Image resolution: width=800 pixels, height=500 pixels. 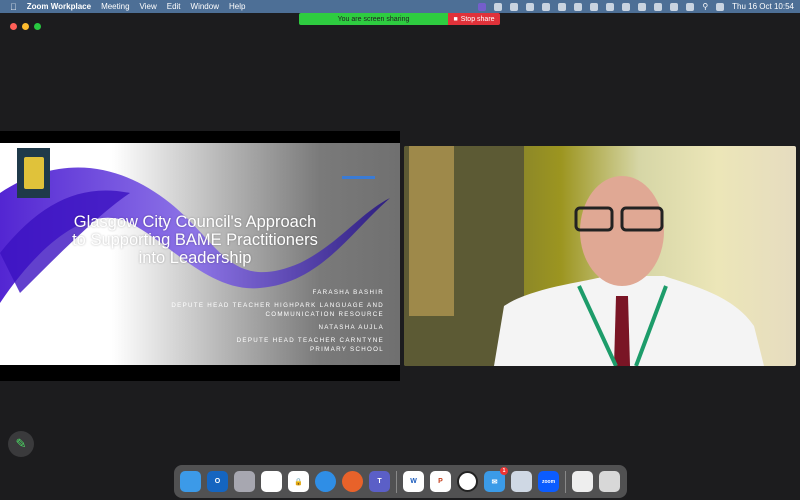 I want to click on annotate-button: ✎, so click(x=21, y=444).